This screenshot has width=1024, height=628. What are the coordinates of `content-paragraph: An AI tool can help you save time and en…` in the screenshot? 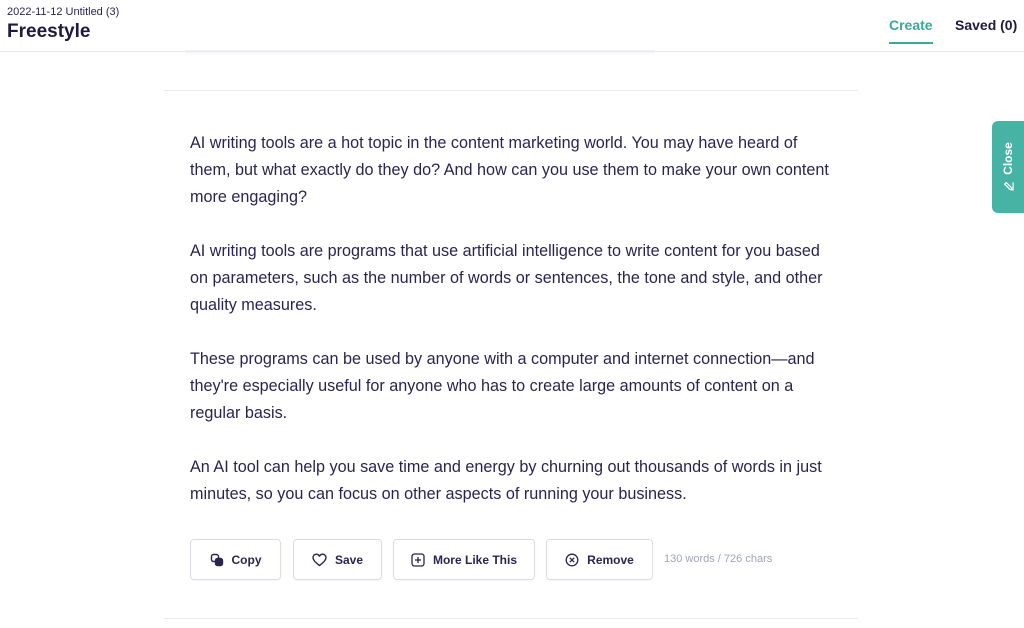 It's located at (506, 480).